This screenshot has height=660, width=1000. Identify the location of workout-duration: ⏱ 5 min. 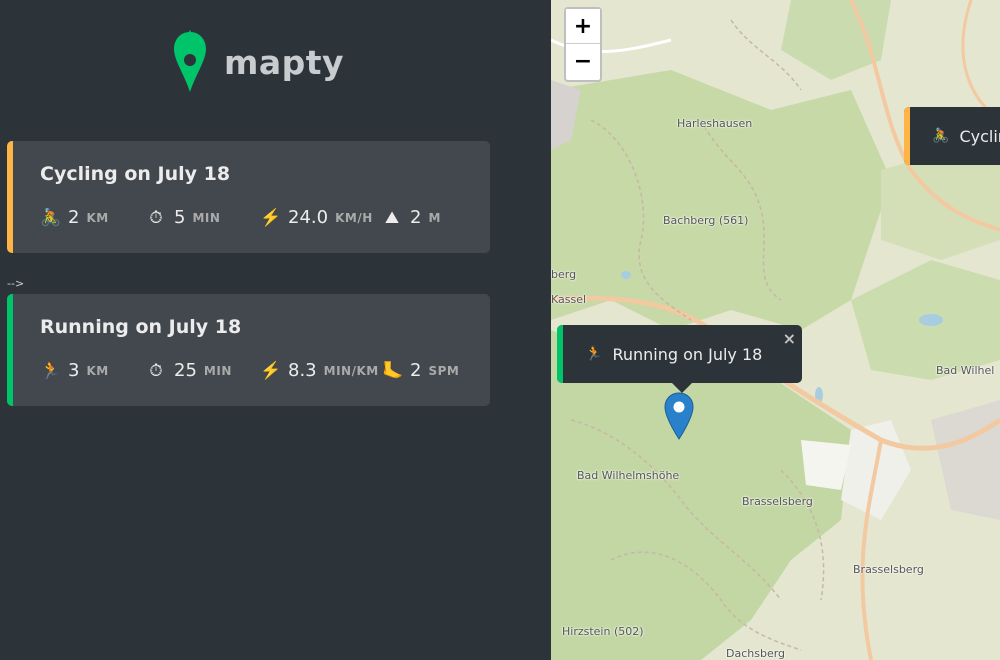
(203, 217).